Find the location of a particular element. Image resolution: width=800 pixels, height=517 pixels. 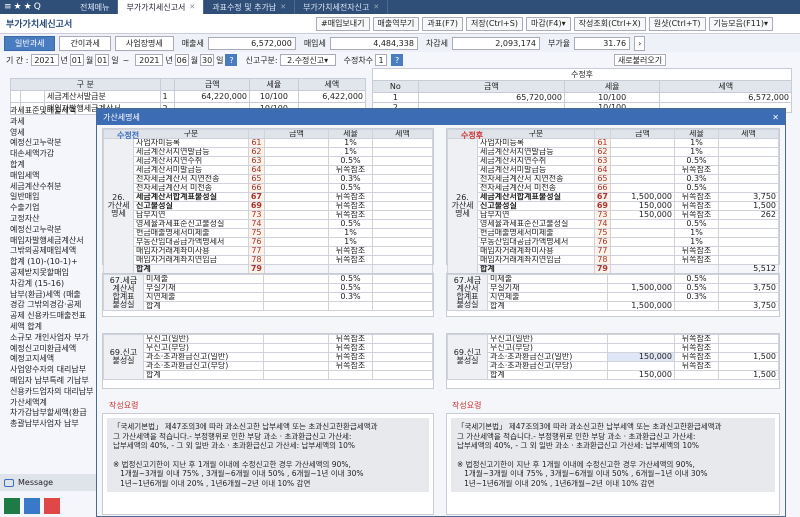

report-type-select: 2.수정신고 ▾ is located at coordinates (307, 60).